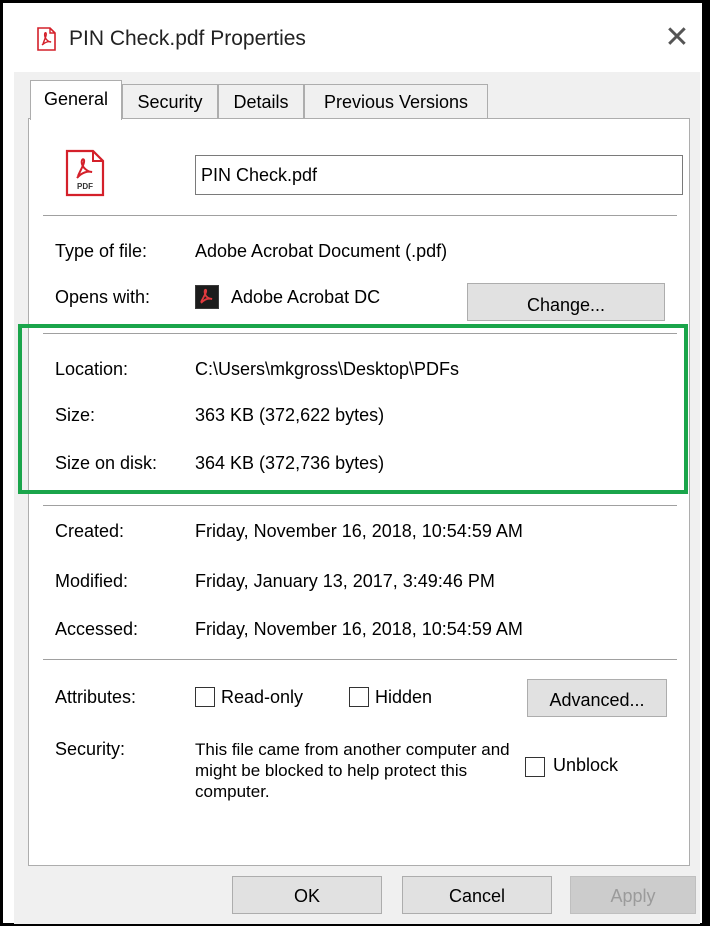  Describe the element at coordinates (101, 251) in the screenshot. I see `type-of-file-label: Type of file:` at that location.